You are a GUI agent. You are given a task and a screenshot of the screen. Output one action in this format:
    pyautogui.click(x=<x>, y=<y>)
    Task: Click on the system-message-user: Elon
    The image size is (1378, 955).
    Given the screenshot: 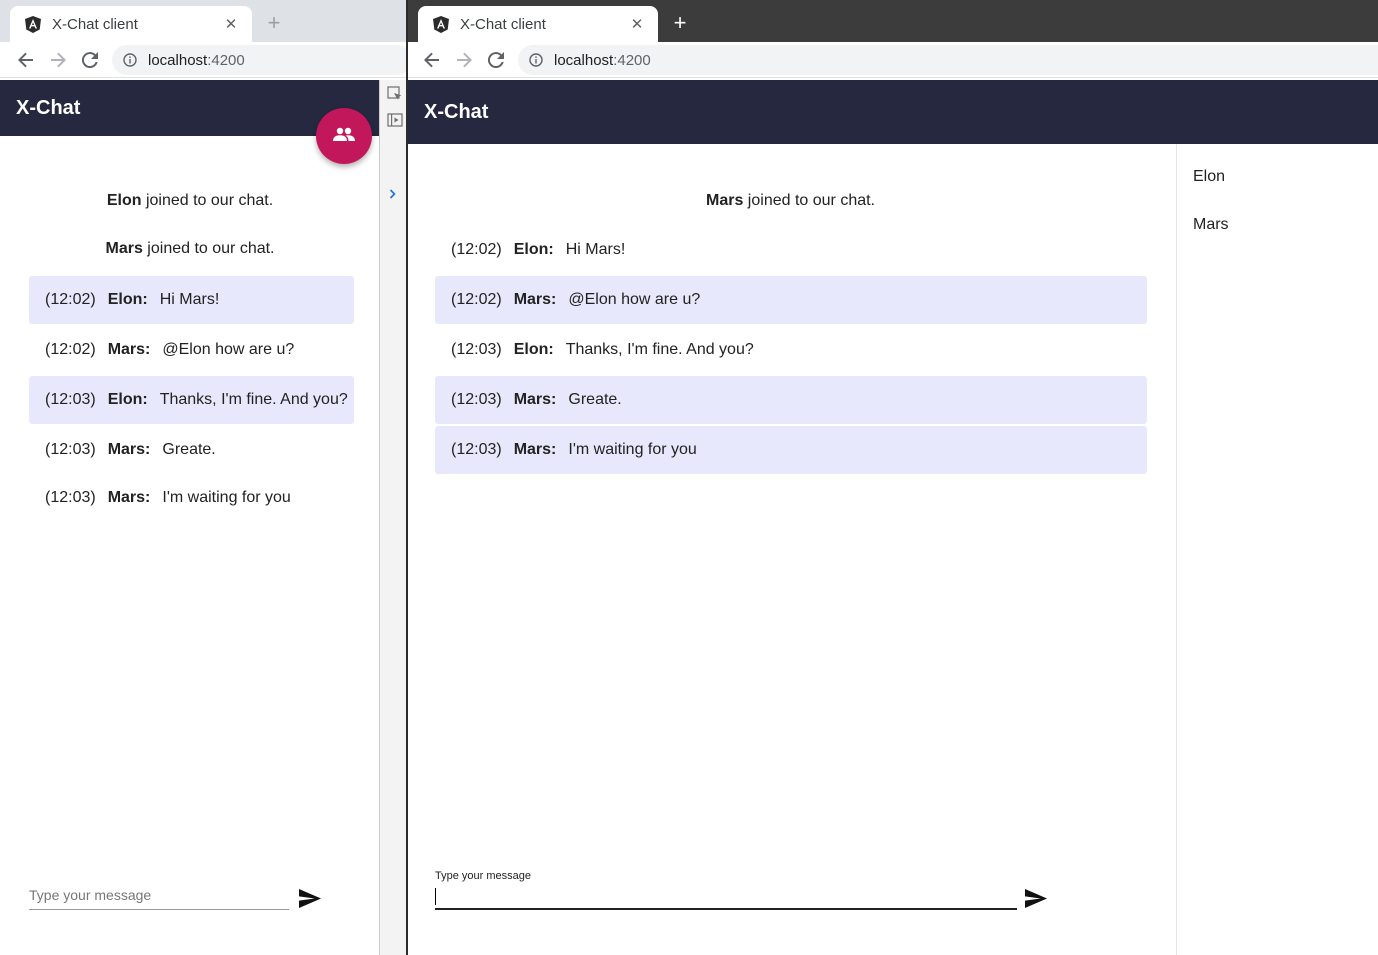 What is the action you would take?
    pyautogui.click(x=124, y=200)
    